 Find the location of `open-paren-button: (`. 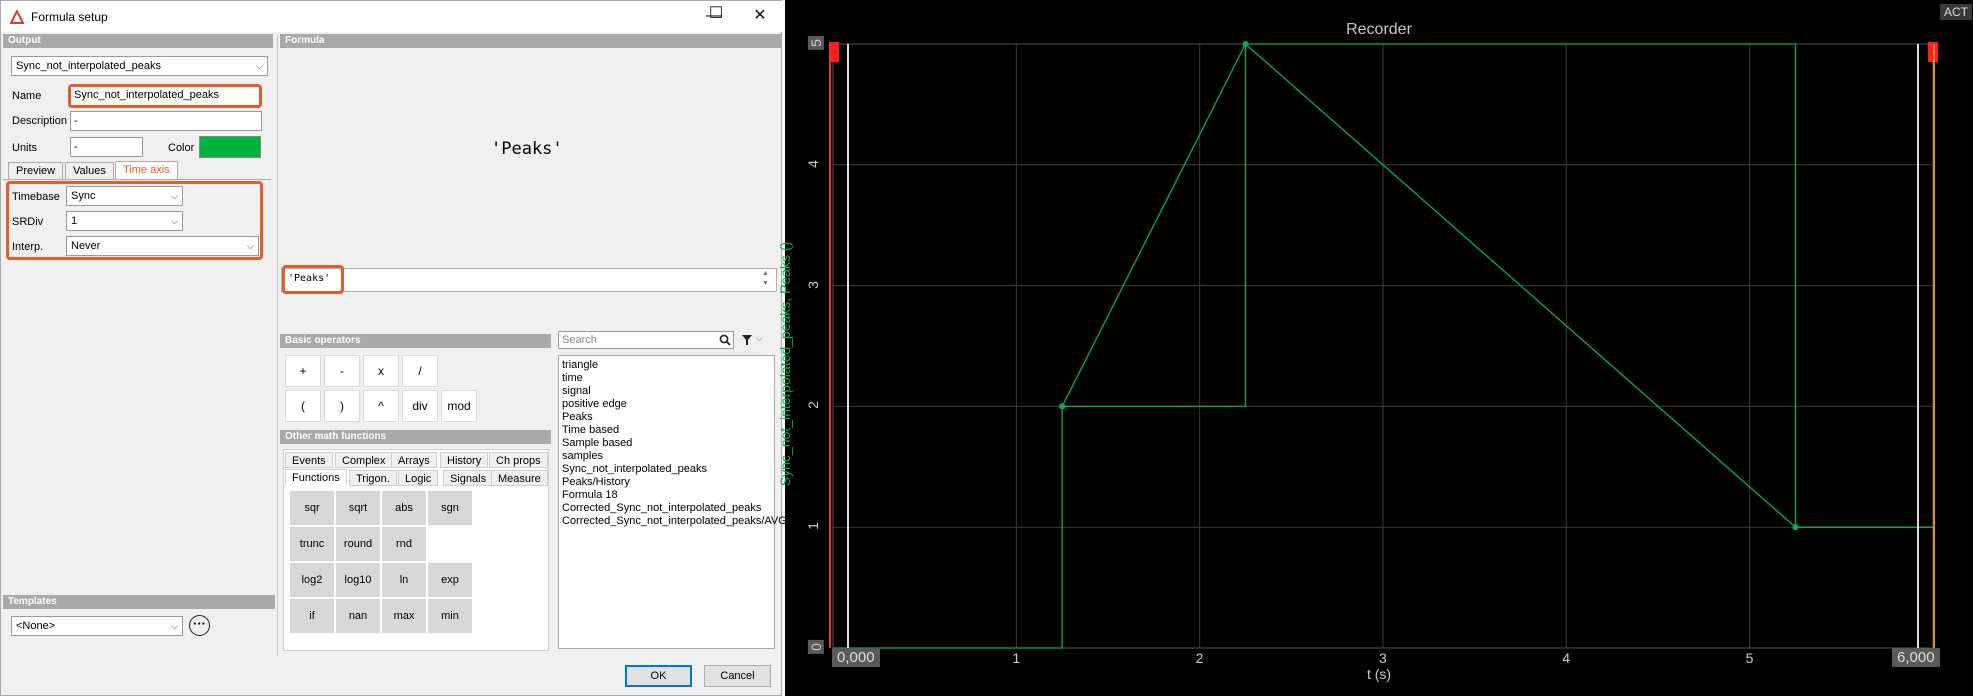

open-paren-button: ( is located at coordinates (303, 406).